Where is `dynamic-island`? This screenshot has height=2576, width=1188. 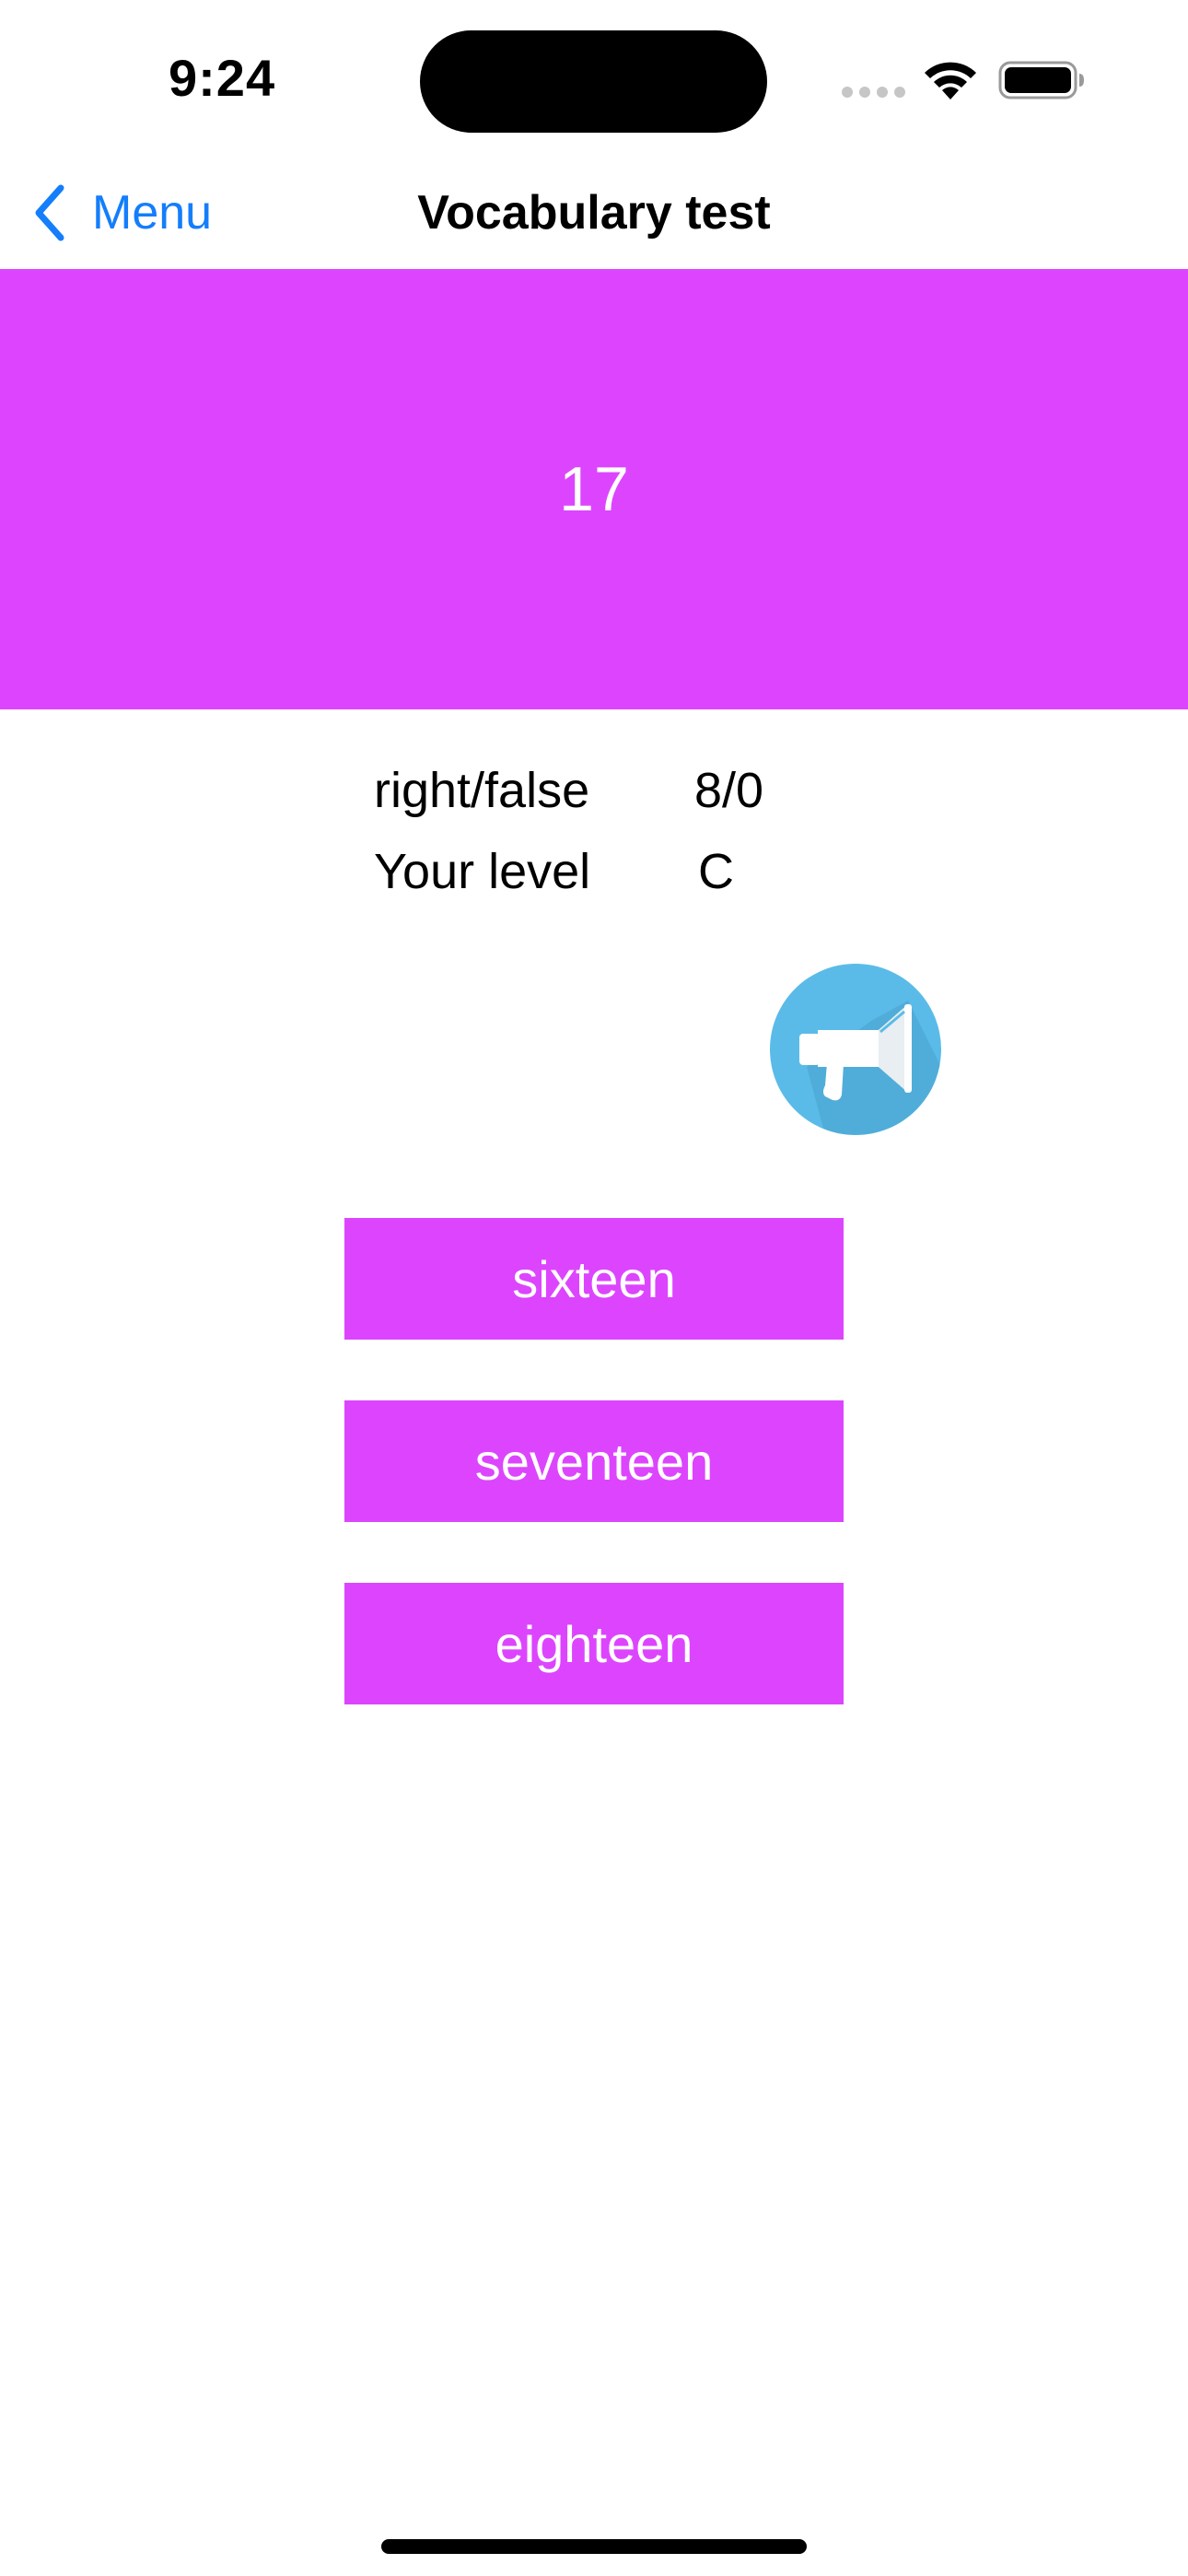 dynamic-island is located at coordinates (593, 81).